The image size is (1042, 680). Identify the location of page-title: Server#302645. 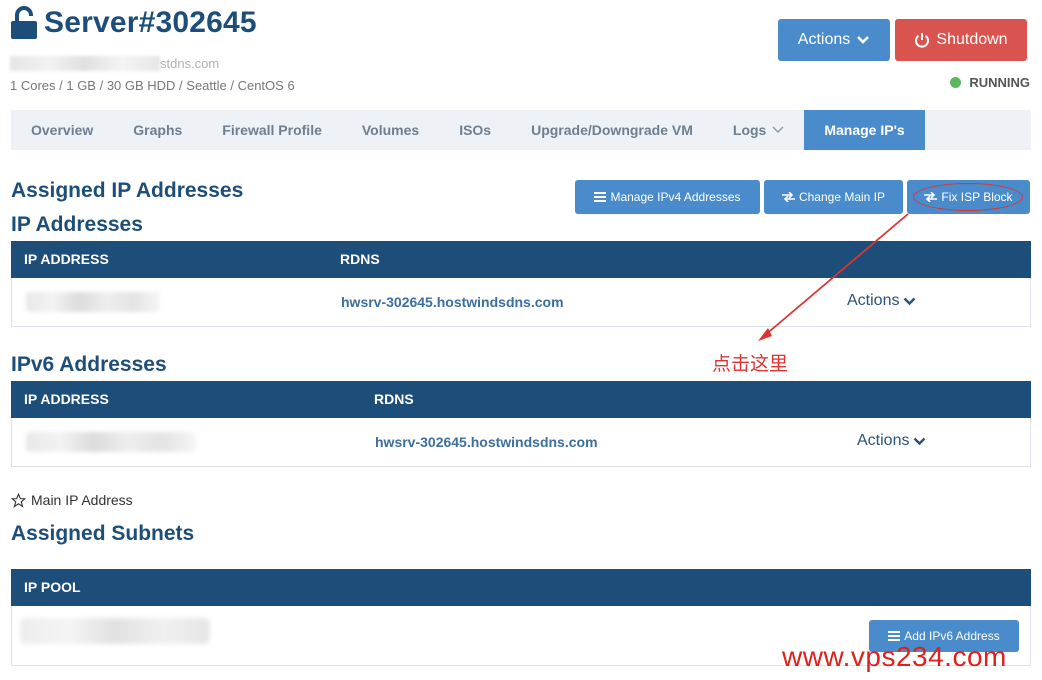
(150, 22).